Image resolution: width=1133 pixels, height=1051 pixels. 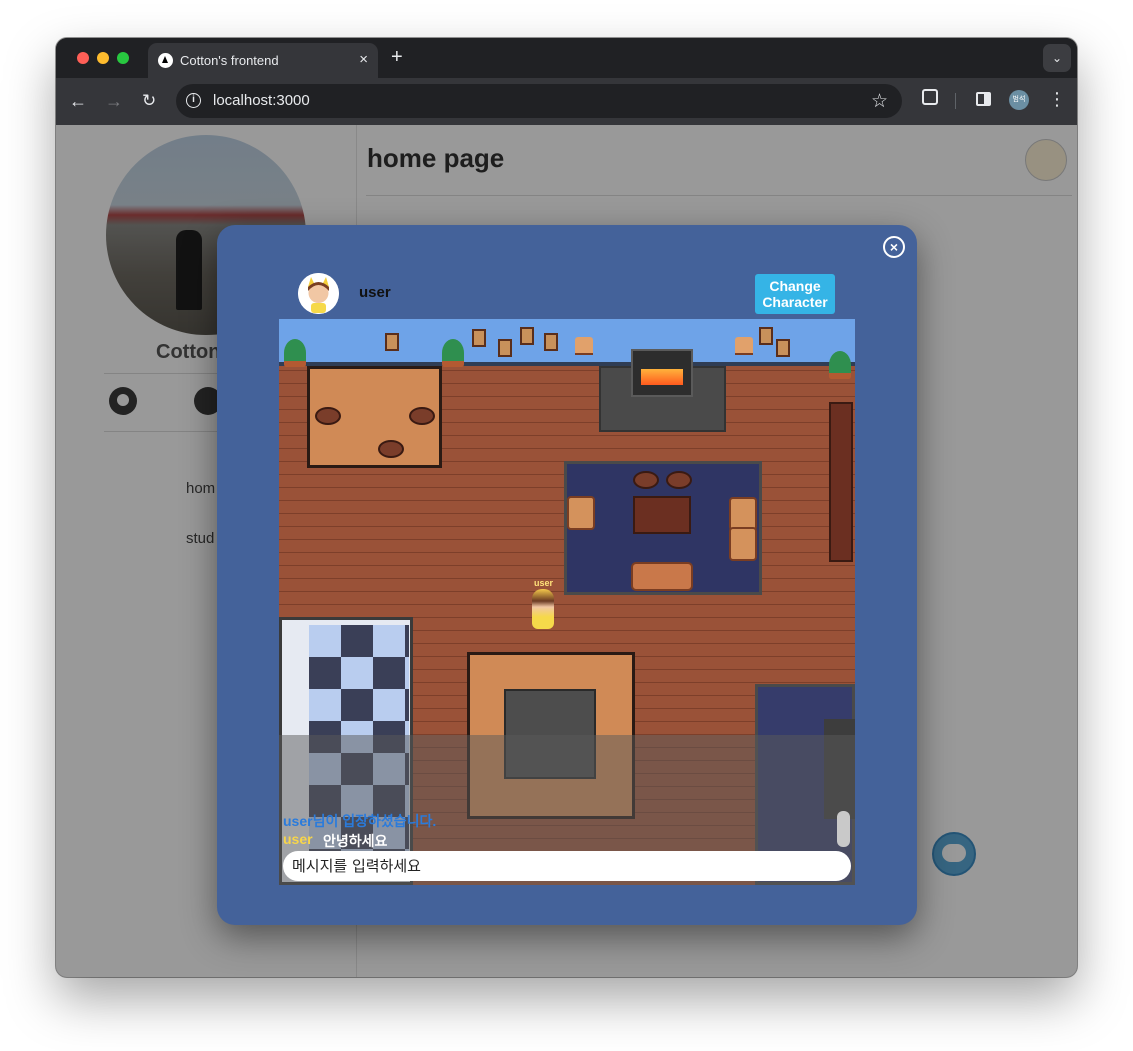 I want to click on toolbar-divider, so click(x=955, y=101).